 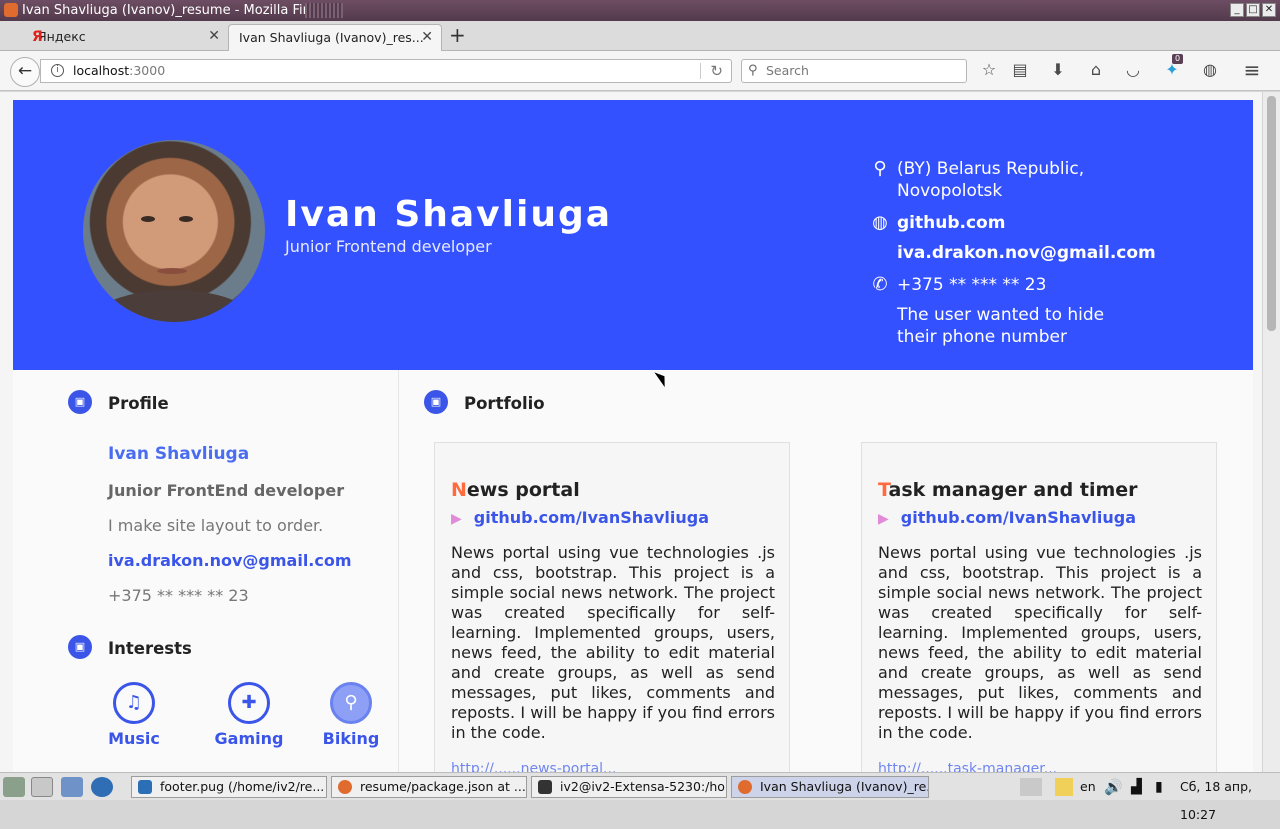 What do you see at coordinates (388, 246) in the screenshot?
I see `hero-role: Junior Frontend developer` at bounding box center [388, 246].